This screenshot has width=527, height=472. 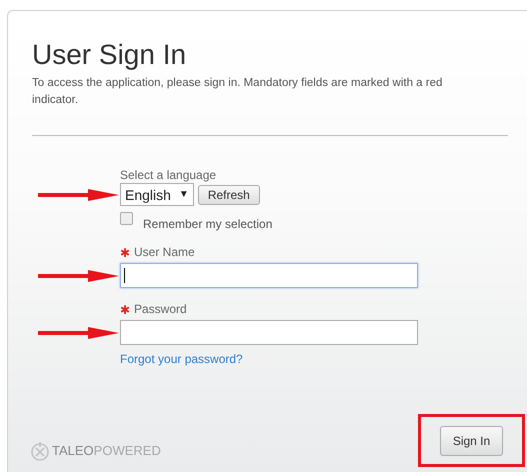 I want to click on logo-icon, so click(x=40, y=450).